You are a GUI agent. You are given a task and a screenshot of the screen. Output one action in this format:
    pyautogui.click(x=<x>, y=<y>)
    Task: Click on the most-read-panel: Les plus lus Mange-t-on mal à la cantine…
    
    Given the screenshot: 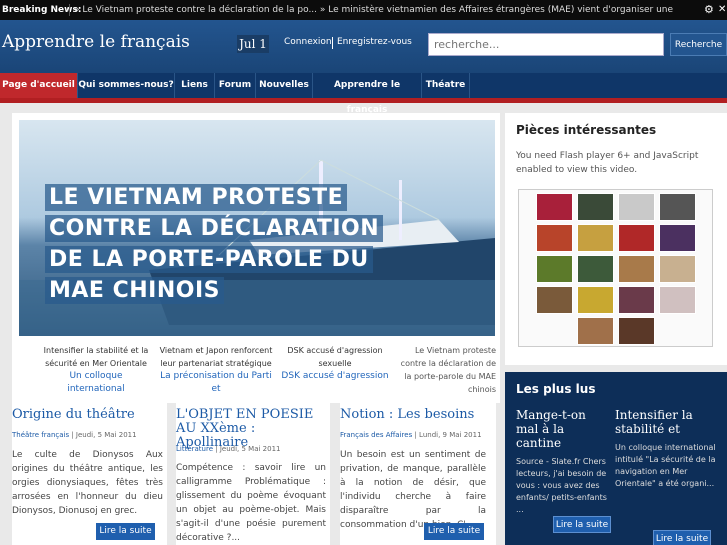 What is the action you would take?
    pyautogui.click(x=616, y=458)
    